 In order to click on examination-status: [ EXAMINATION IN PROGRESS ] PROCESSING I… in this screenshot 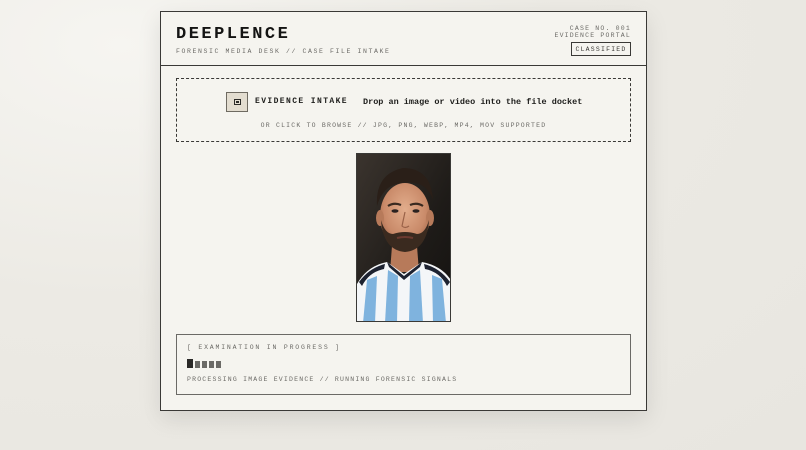, I will do `click(403, 364)`.